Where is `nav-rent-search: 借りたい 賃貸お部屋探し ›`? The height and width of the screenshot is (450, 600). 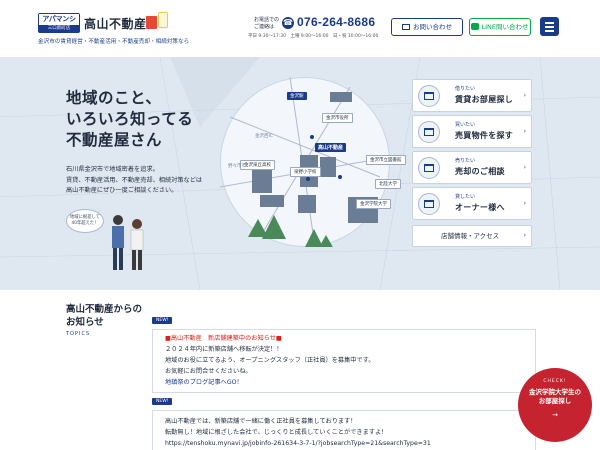
nav-rent-search: 借りたい 賃貸お部屋探し › is located at coordinates (472, 95).